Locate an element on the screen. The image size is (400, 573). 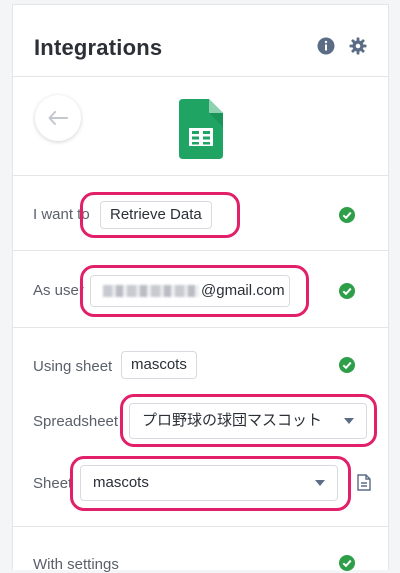
spreadsheet-select: プロ野球の球団マスコット is located at coordinates (248, 421).